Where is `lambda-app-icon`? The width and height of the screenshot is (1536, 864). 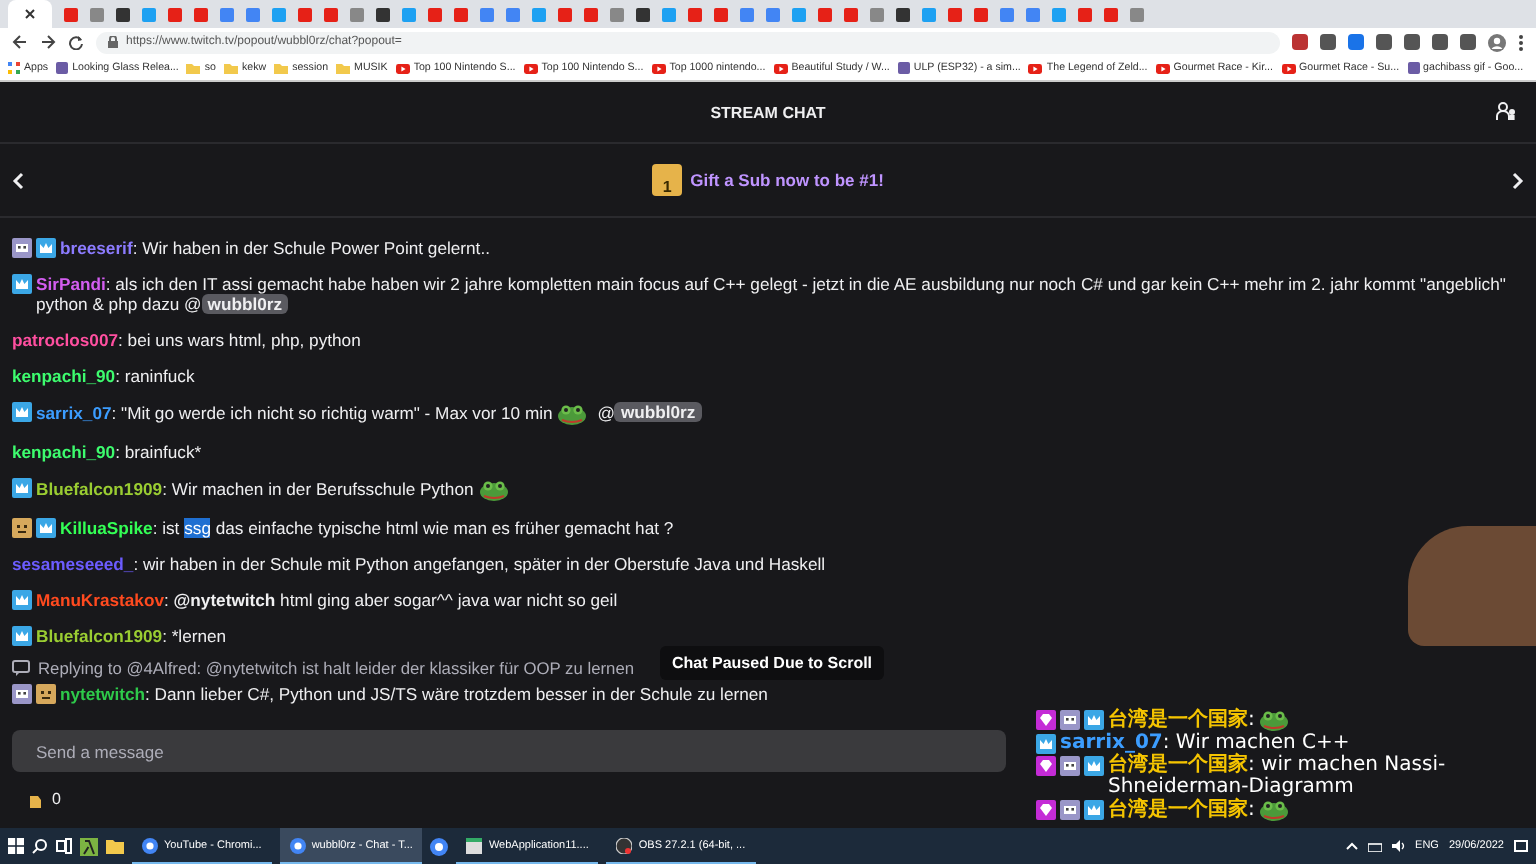
lambda-app-icon is located at coordinates (89, 846).